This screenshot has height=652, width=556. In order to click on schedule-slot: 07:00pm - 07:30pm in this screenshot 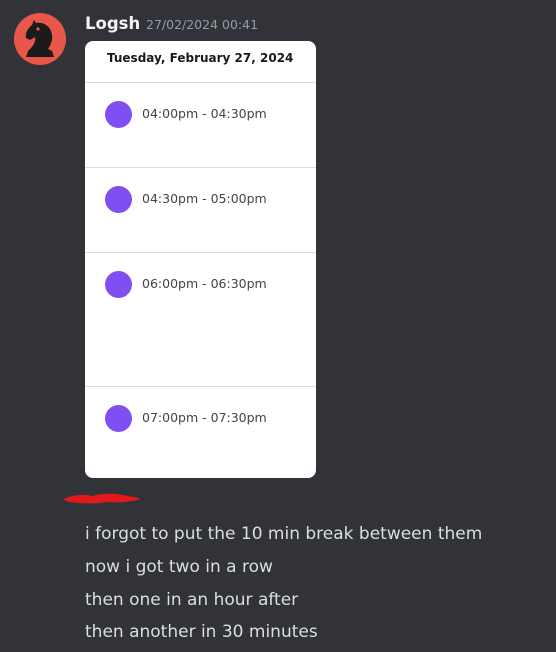, I will do `click(200, 432)`.